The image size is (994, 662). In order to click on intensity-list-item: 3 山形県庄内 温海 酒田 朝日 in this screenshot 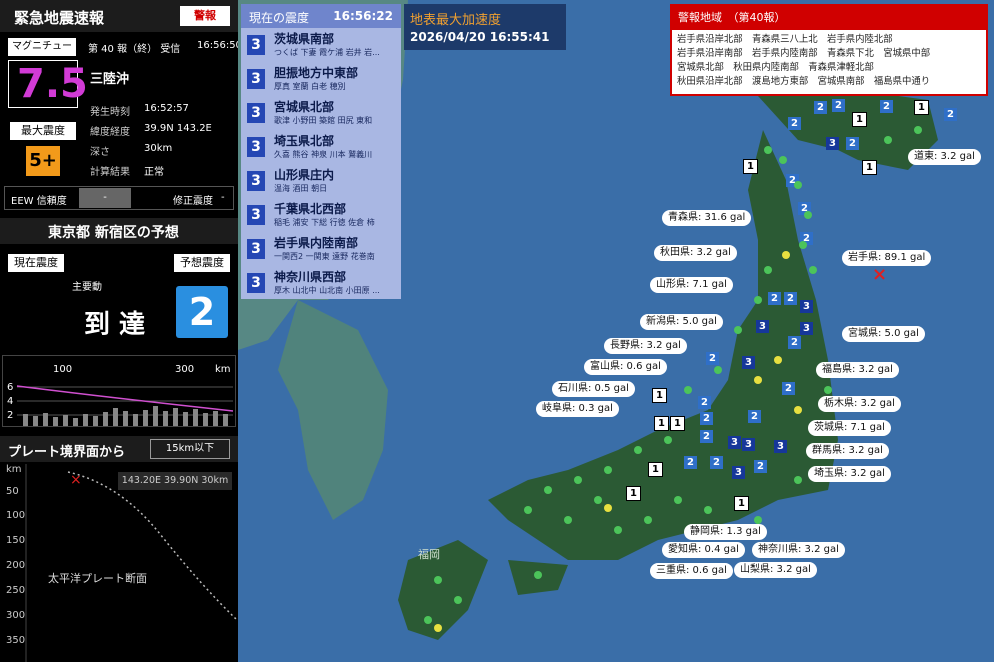, I will do `click(321, 181)`.